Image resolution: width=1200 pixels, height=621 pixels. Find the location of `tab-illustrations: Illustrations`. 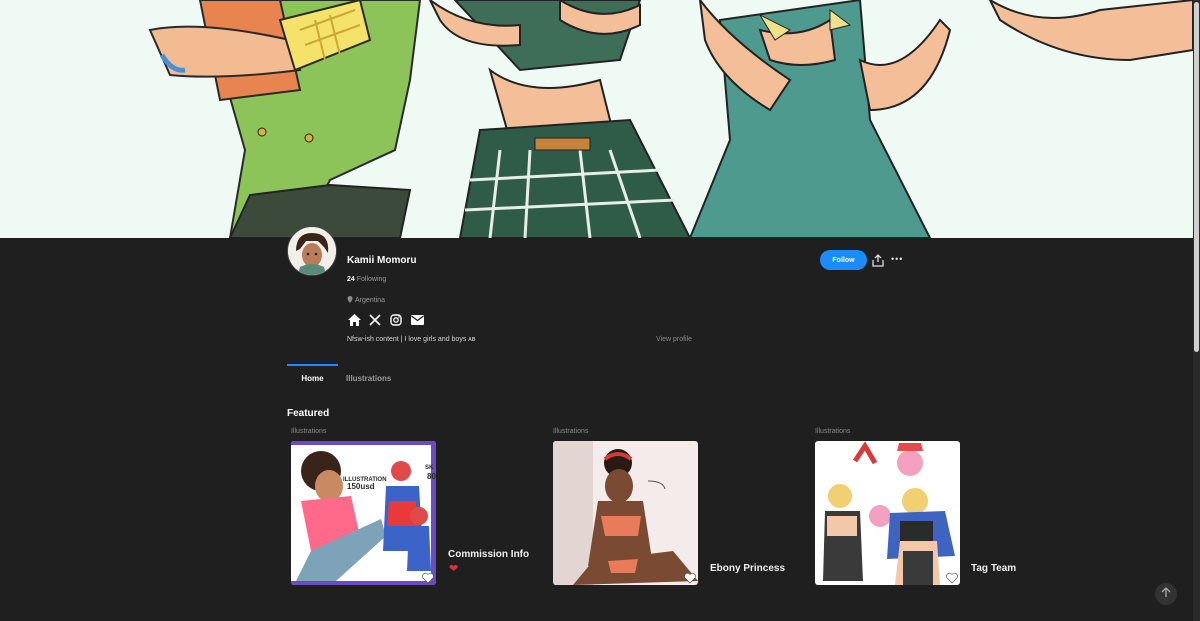

tab-illustrations: Illustrations is located at coordinates (370, 377).